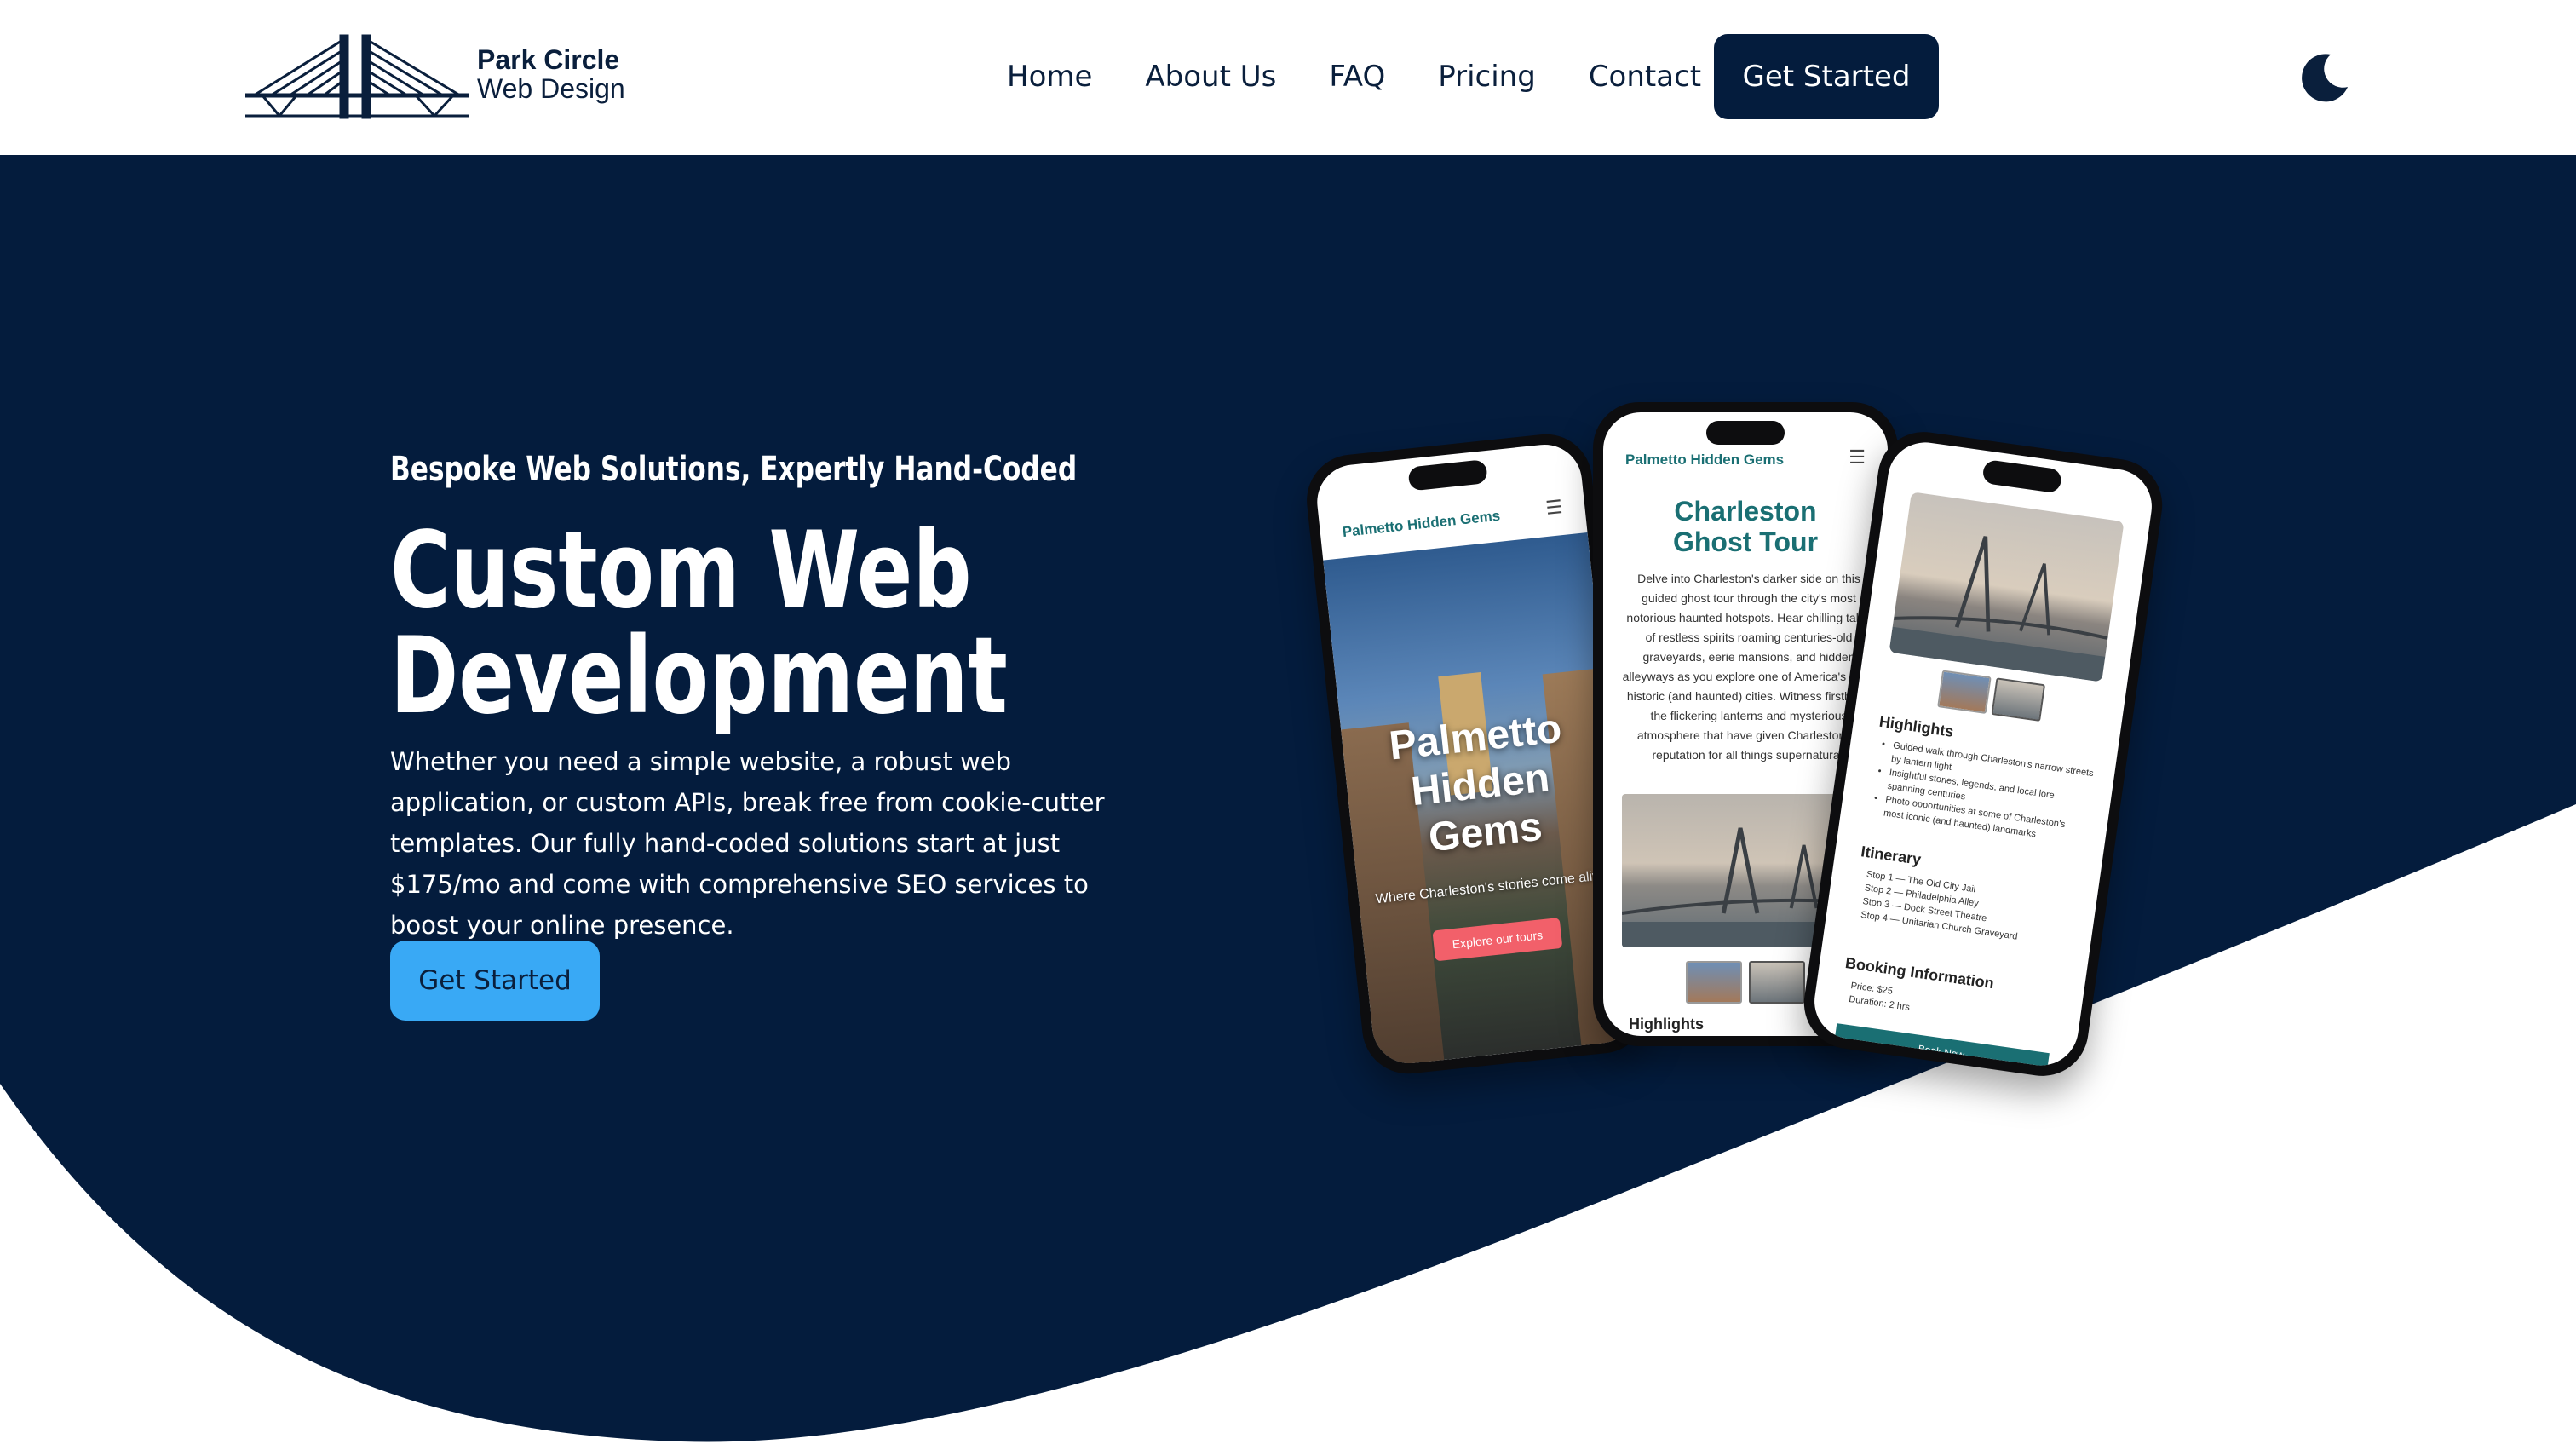 The height and width of the screenshot is (1450, 2576). I want to click on nav-contact: Contact, so click(1645, 77).